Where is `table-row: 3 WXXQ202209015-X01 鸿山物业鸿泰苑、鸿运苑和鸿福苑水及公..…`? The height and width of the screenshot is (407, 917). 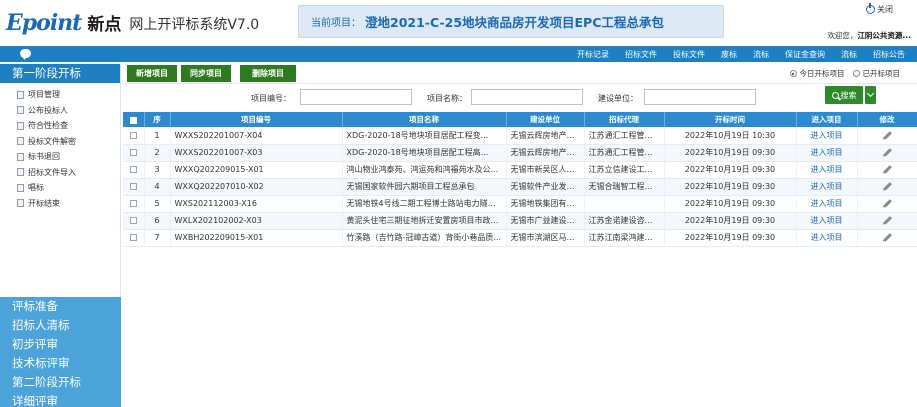
table-row: 3 WXXQ202209015-X01 鸿山物业鸿泰苑、鸿运苑和鸿福苑水及公..… is located at coordinates (520, 170).